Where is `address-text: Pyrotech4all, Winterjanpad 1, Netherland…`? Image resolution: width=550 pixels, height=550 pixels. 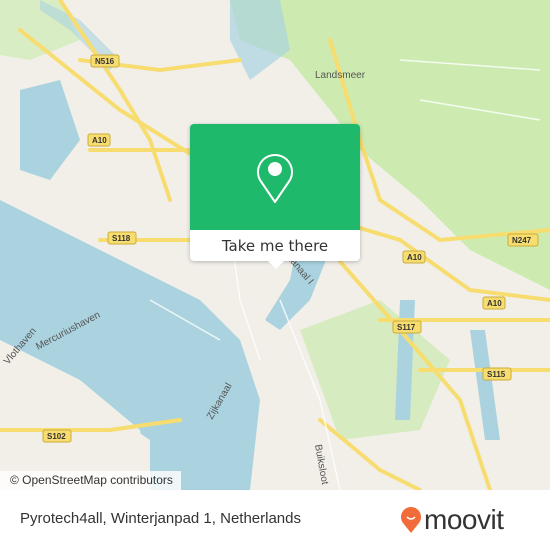
address-text: Pyrotech4all, Winterjanpad 1, Netherland… is located at coordinates (160, 518).